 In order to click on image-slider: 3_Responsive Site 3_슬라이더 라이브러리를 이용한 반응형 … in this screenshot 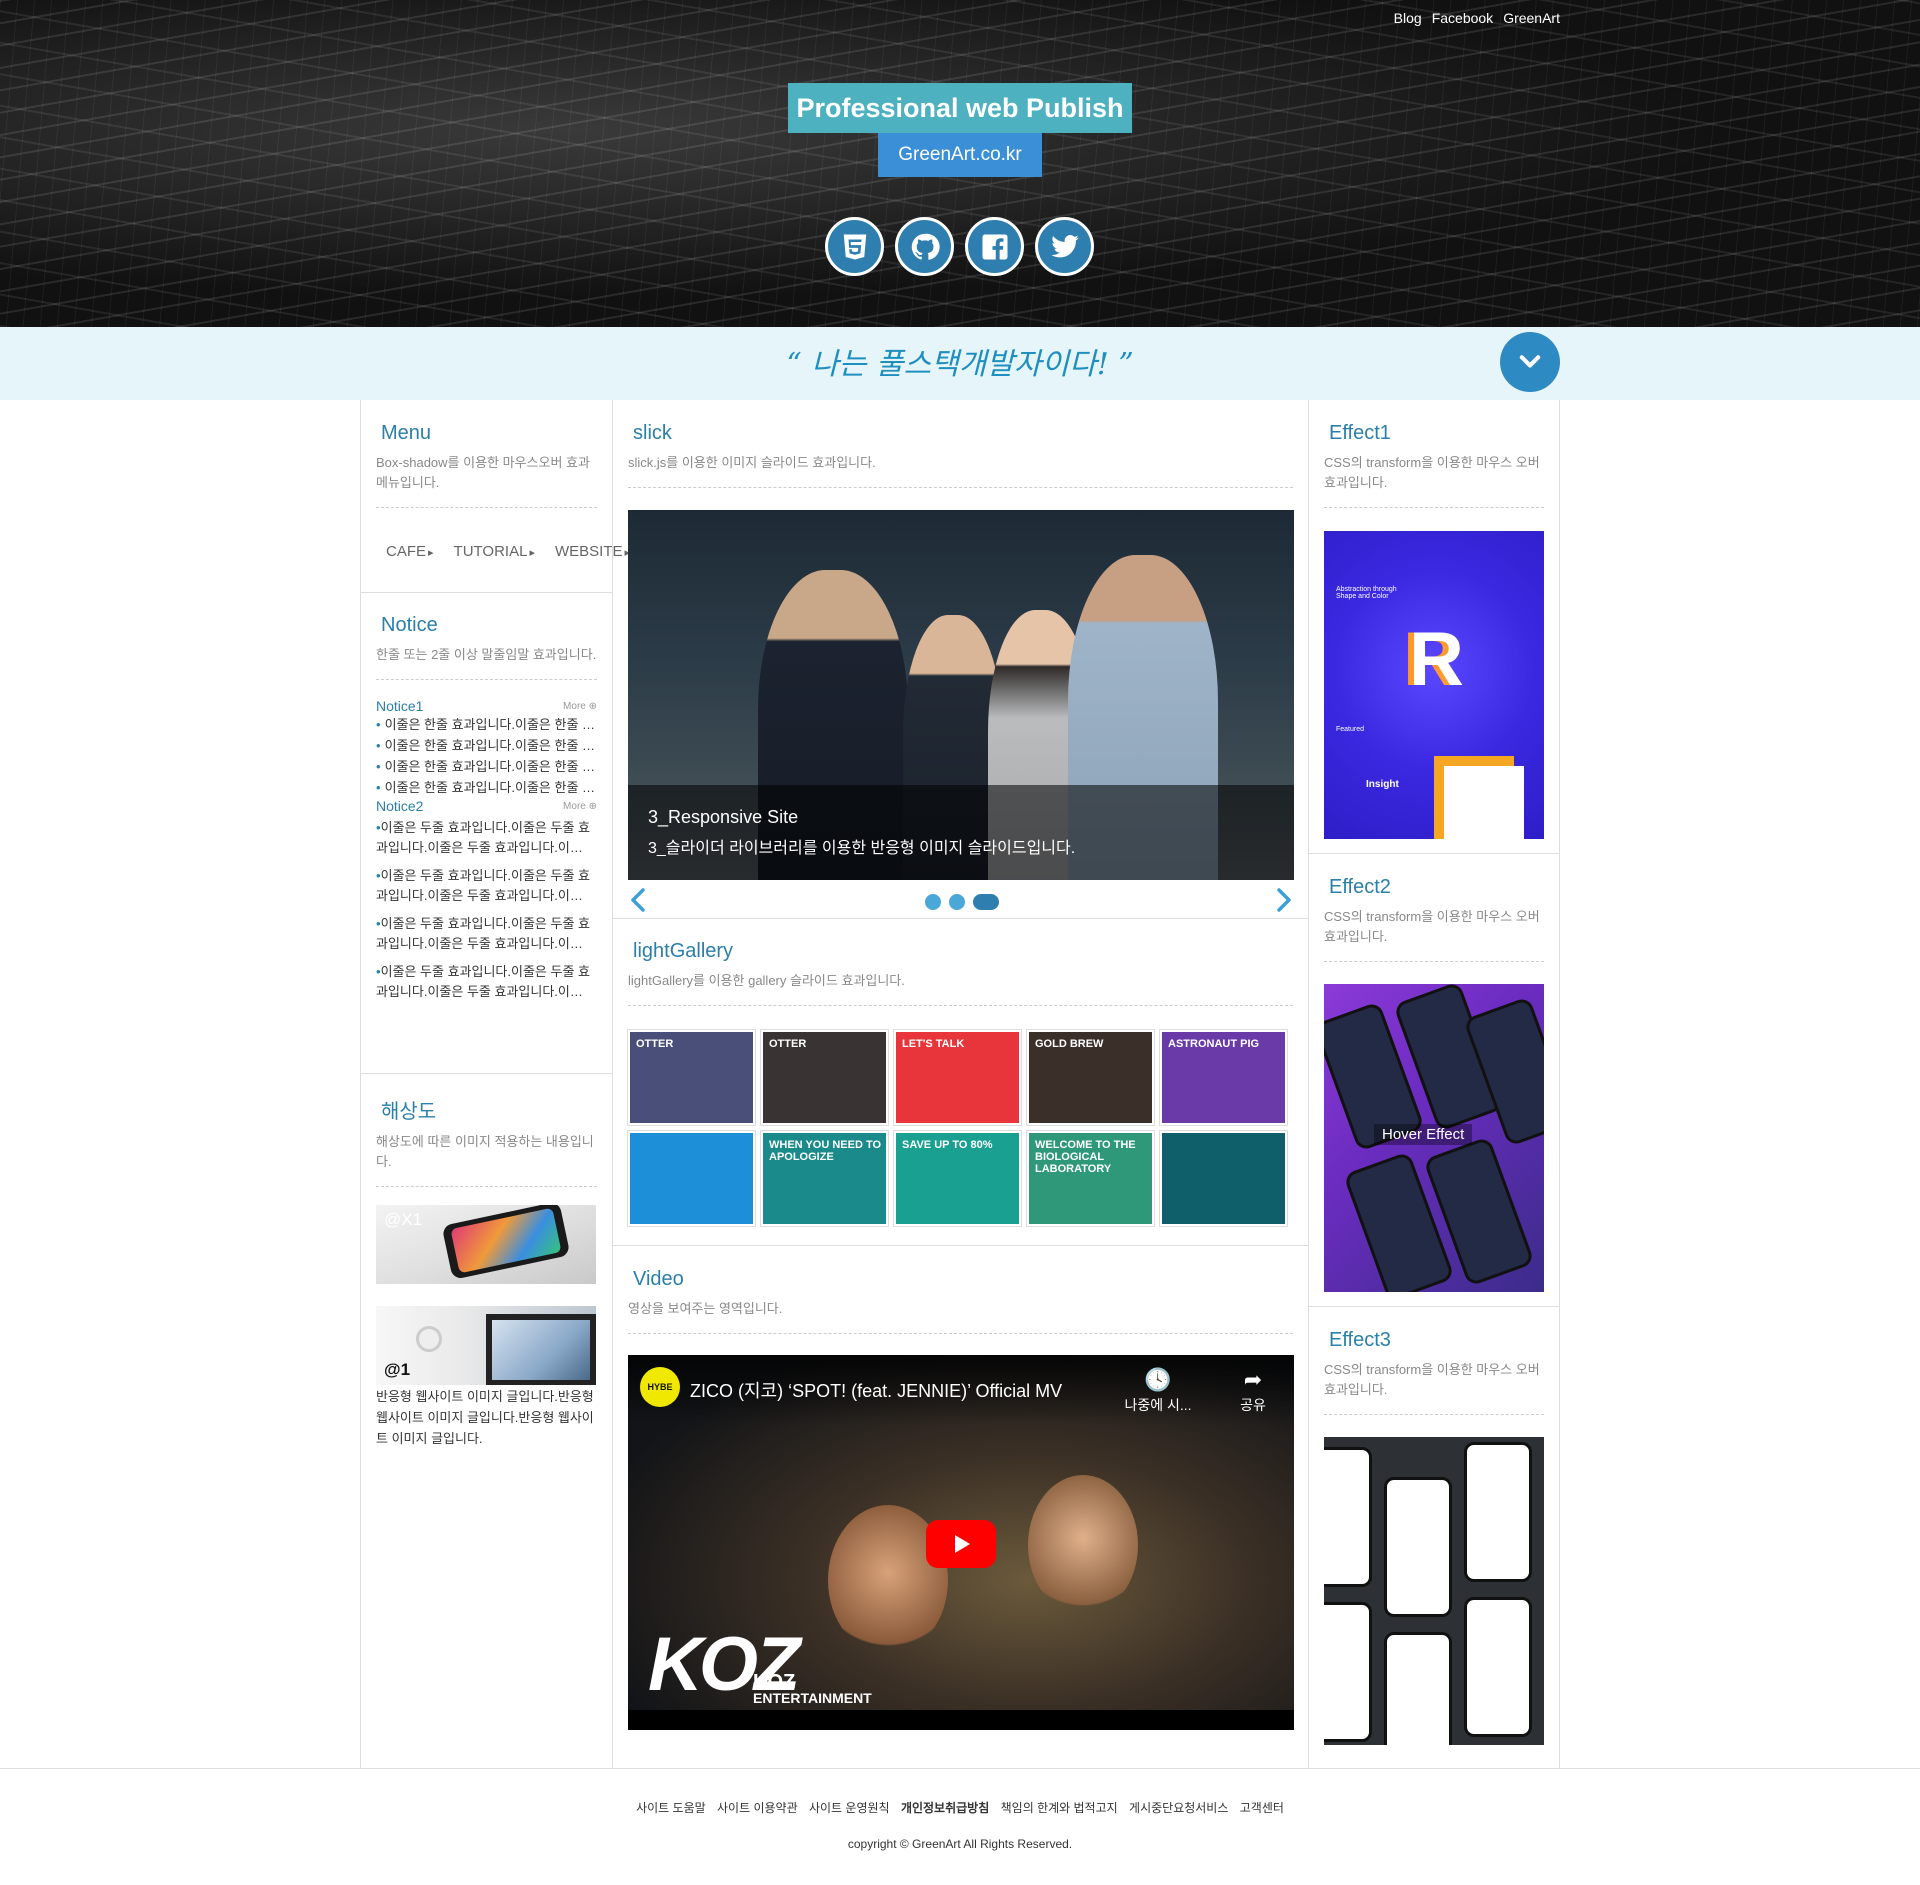, I will do `click(961, 695)`.